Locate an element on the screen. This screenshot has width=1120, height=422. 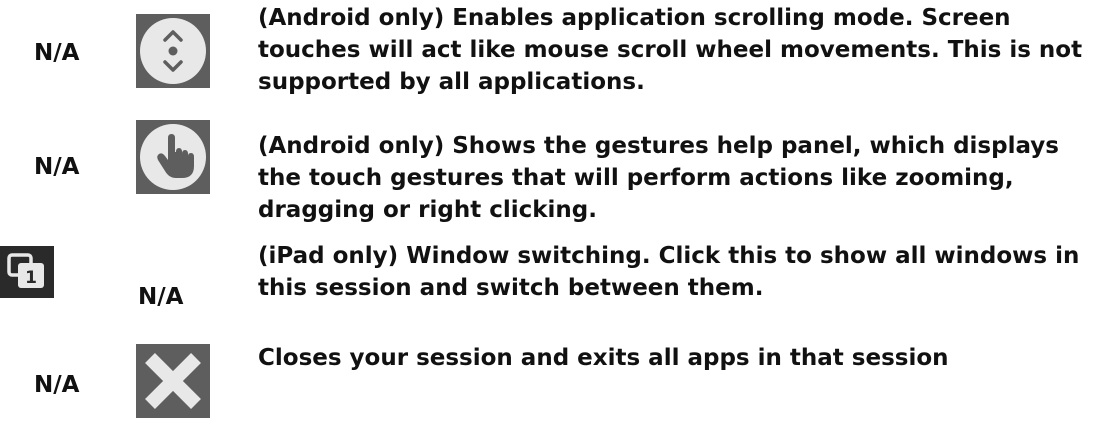
gestures-help-icon is located at coordinates (173, 159).